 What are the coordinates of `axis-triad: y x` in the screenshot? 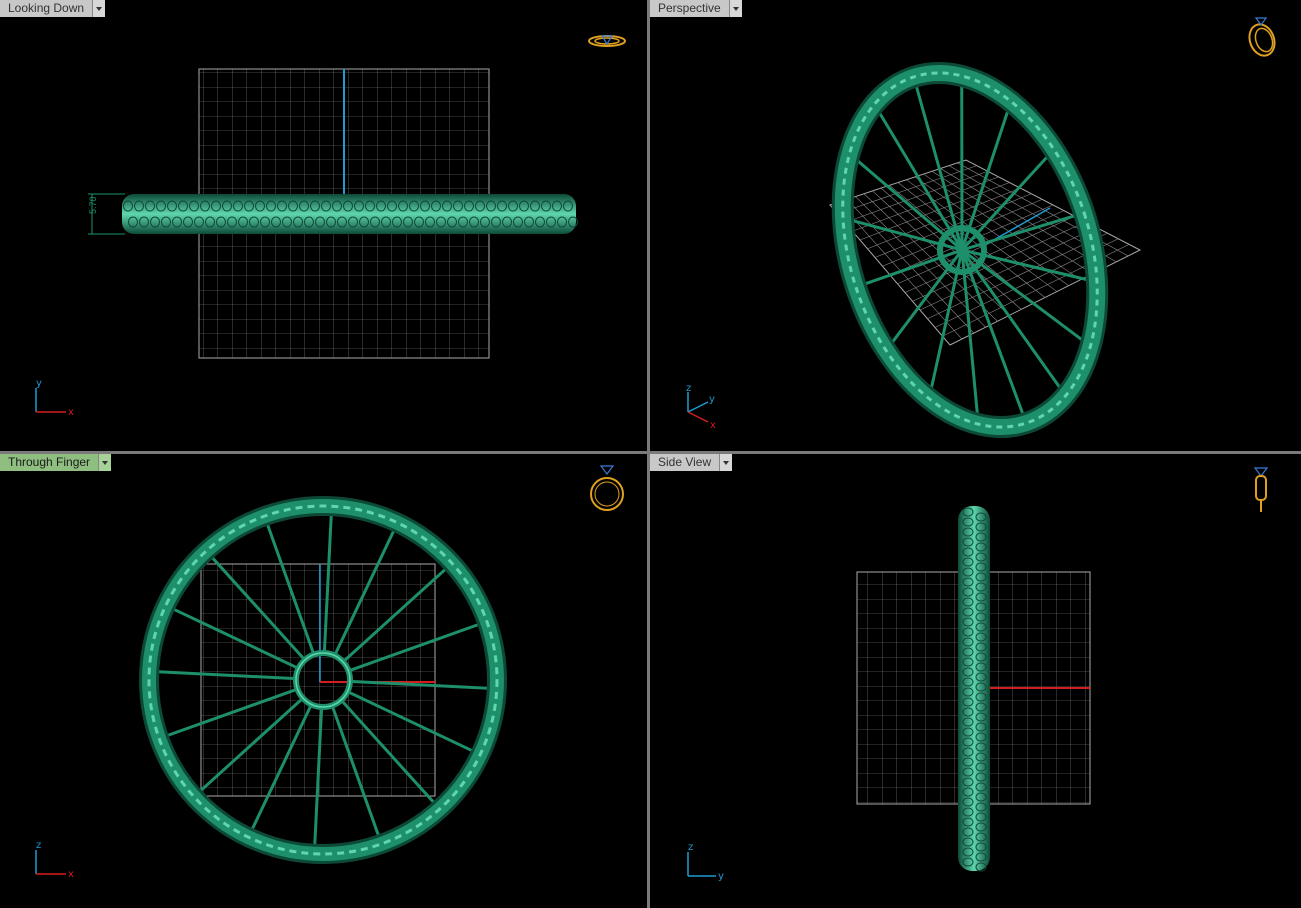 It's located at (54, 398).